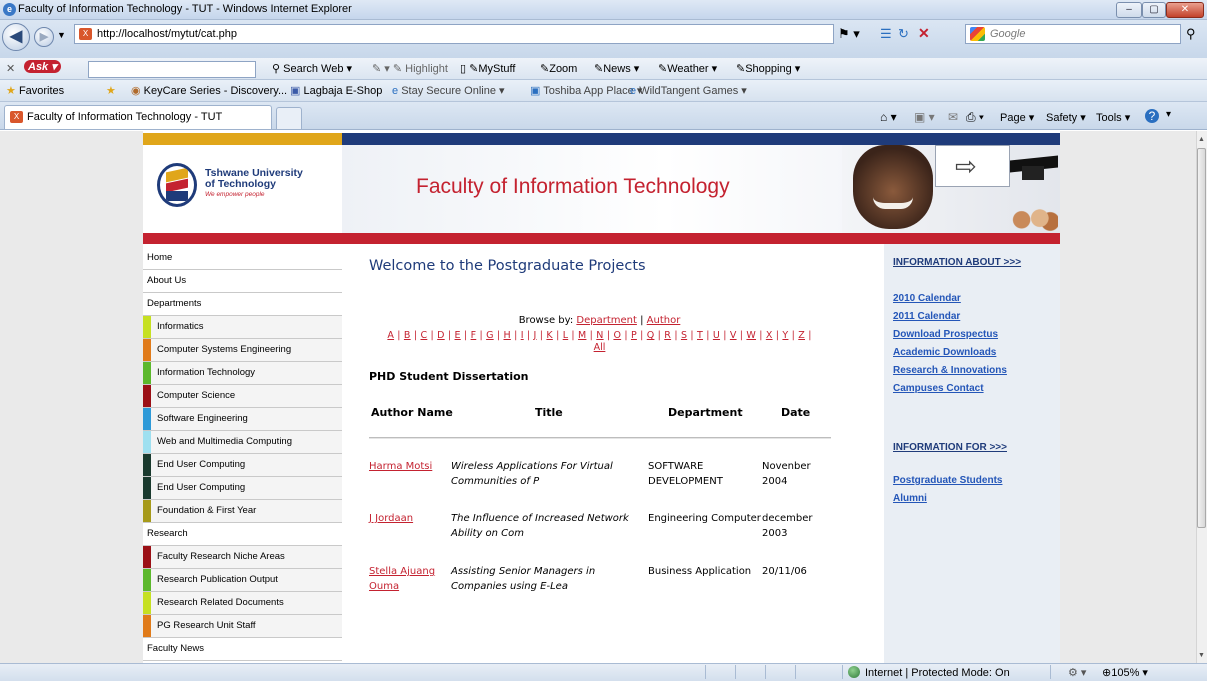  I want to click on link-2011-calendar: 2011 Calendar, so click(926, 316).